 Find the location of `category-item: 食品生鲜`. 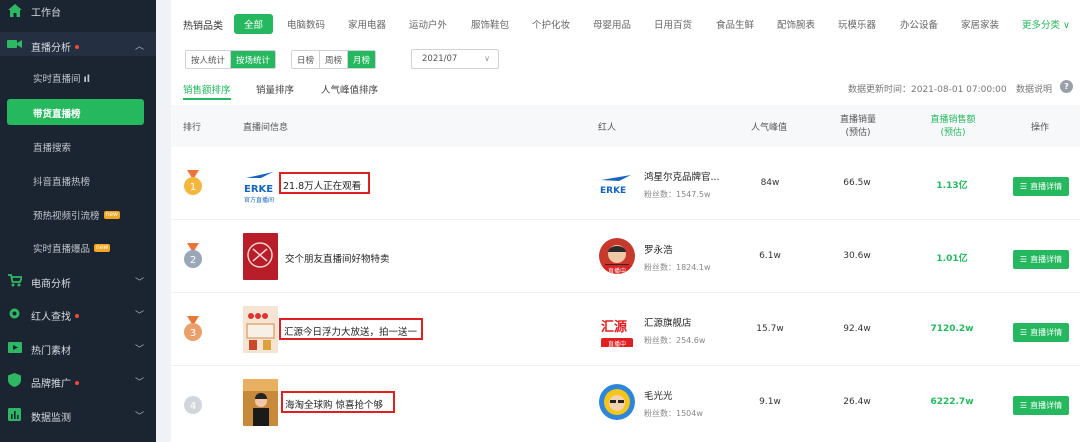

category-item: 食品生鲜 is located at coordinates (735, 24).